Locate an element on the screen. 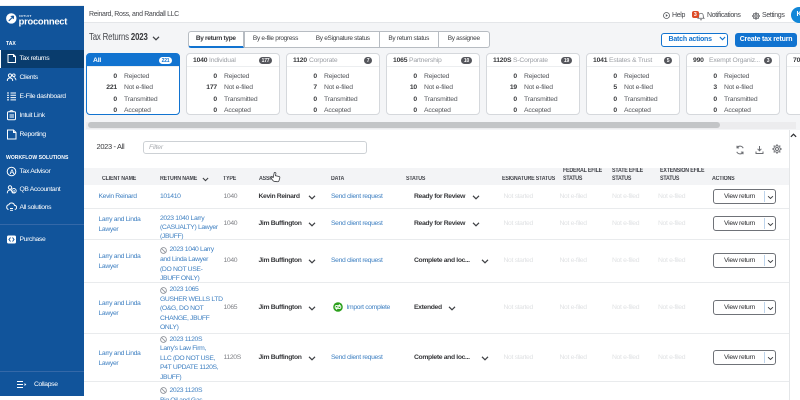 The image size is (800, 400). svg-text: proconnect is located at coordinates (43, 21).